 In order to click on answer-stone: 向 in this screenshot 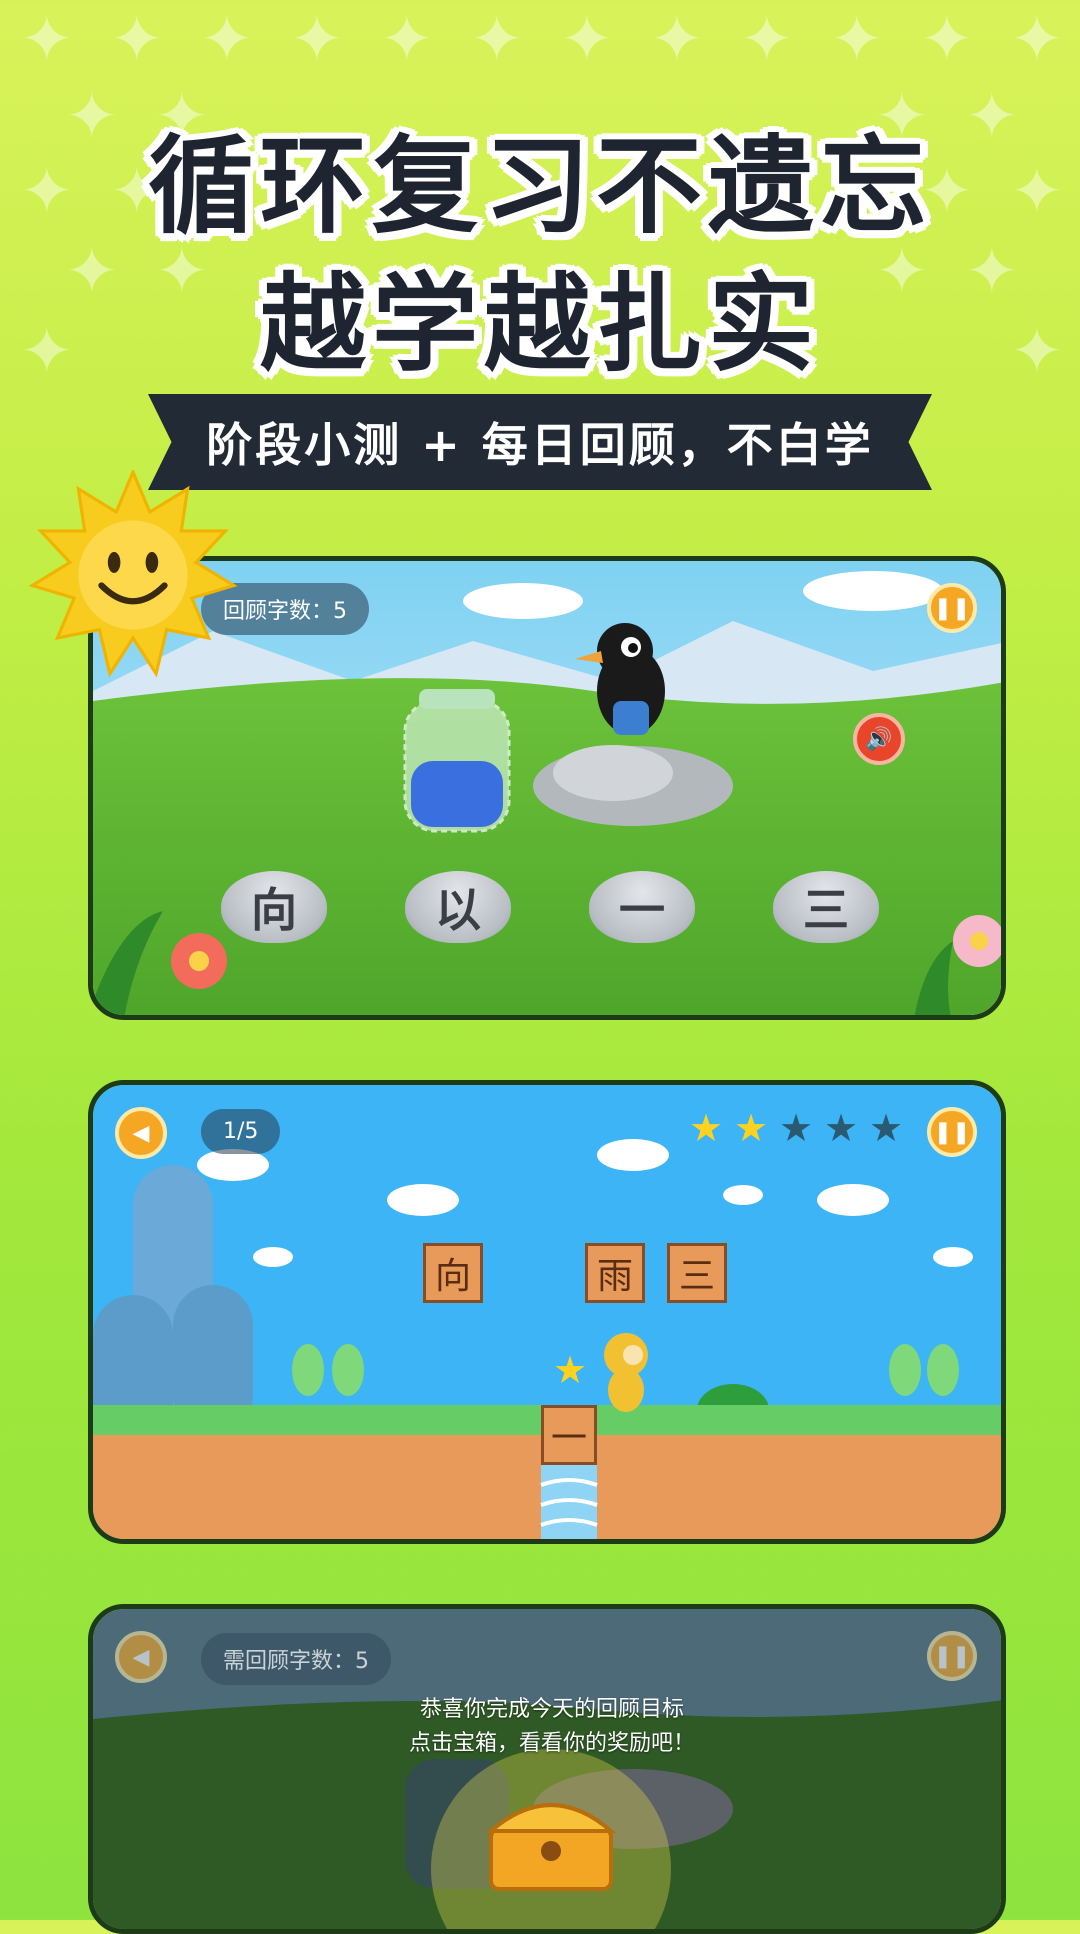, I will do `click(274, 907)`.